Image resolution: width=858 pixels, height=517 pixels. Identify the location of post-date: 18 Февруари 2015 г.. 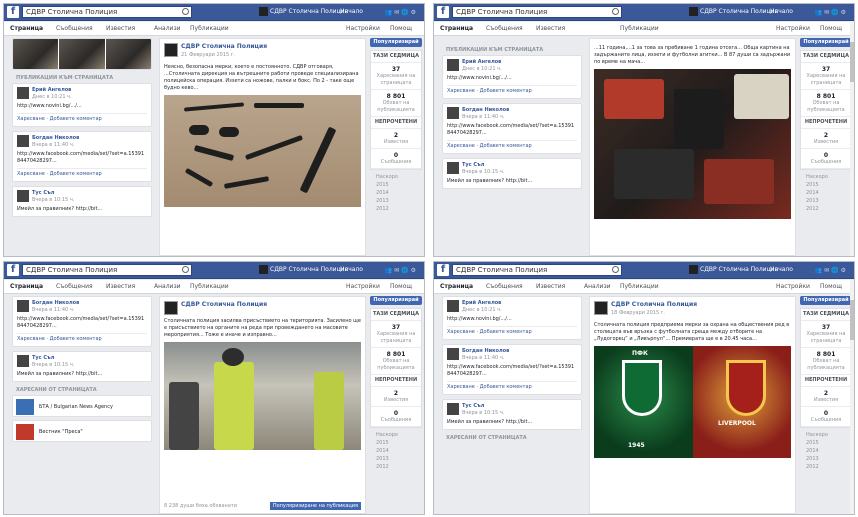
(692, 313).